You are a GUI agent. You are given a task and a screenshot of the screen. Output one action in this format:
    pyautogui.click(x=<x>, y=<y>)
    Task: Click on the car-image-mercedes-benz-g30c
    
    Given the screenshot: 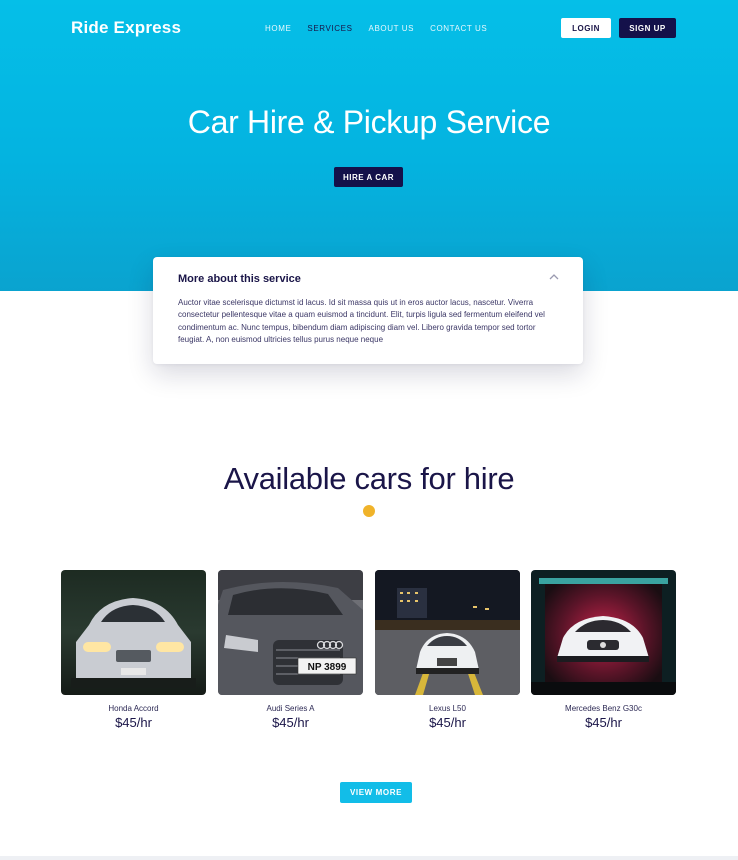 What is the action you would take?
    pyautogui.click(x=603, y=632)
    